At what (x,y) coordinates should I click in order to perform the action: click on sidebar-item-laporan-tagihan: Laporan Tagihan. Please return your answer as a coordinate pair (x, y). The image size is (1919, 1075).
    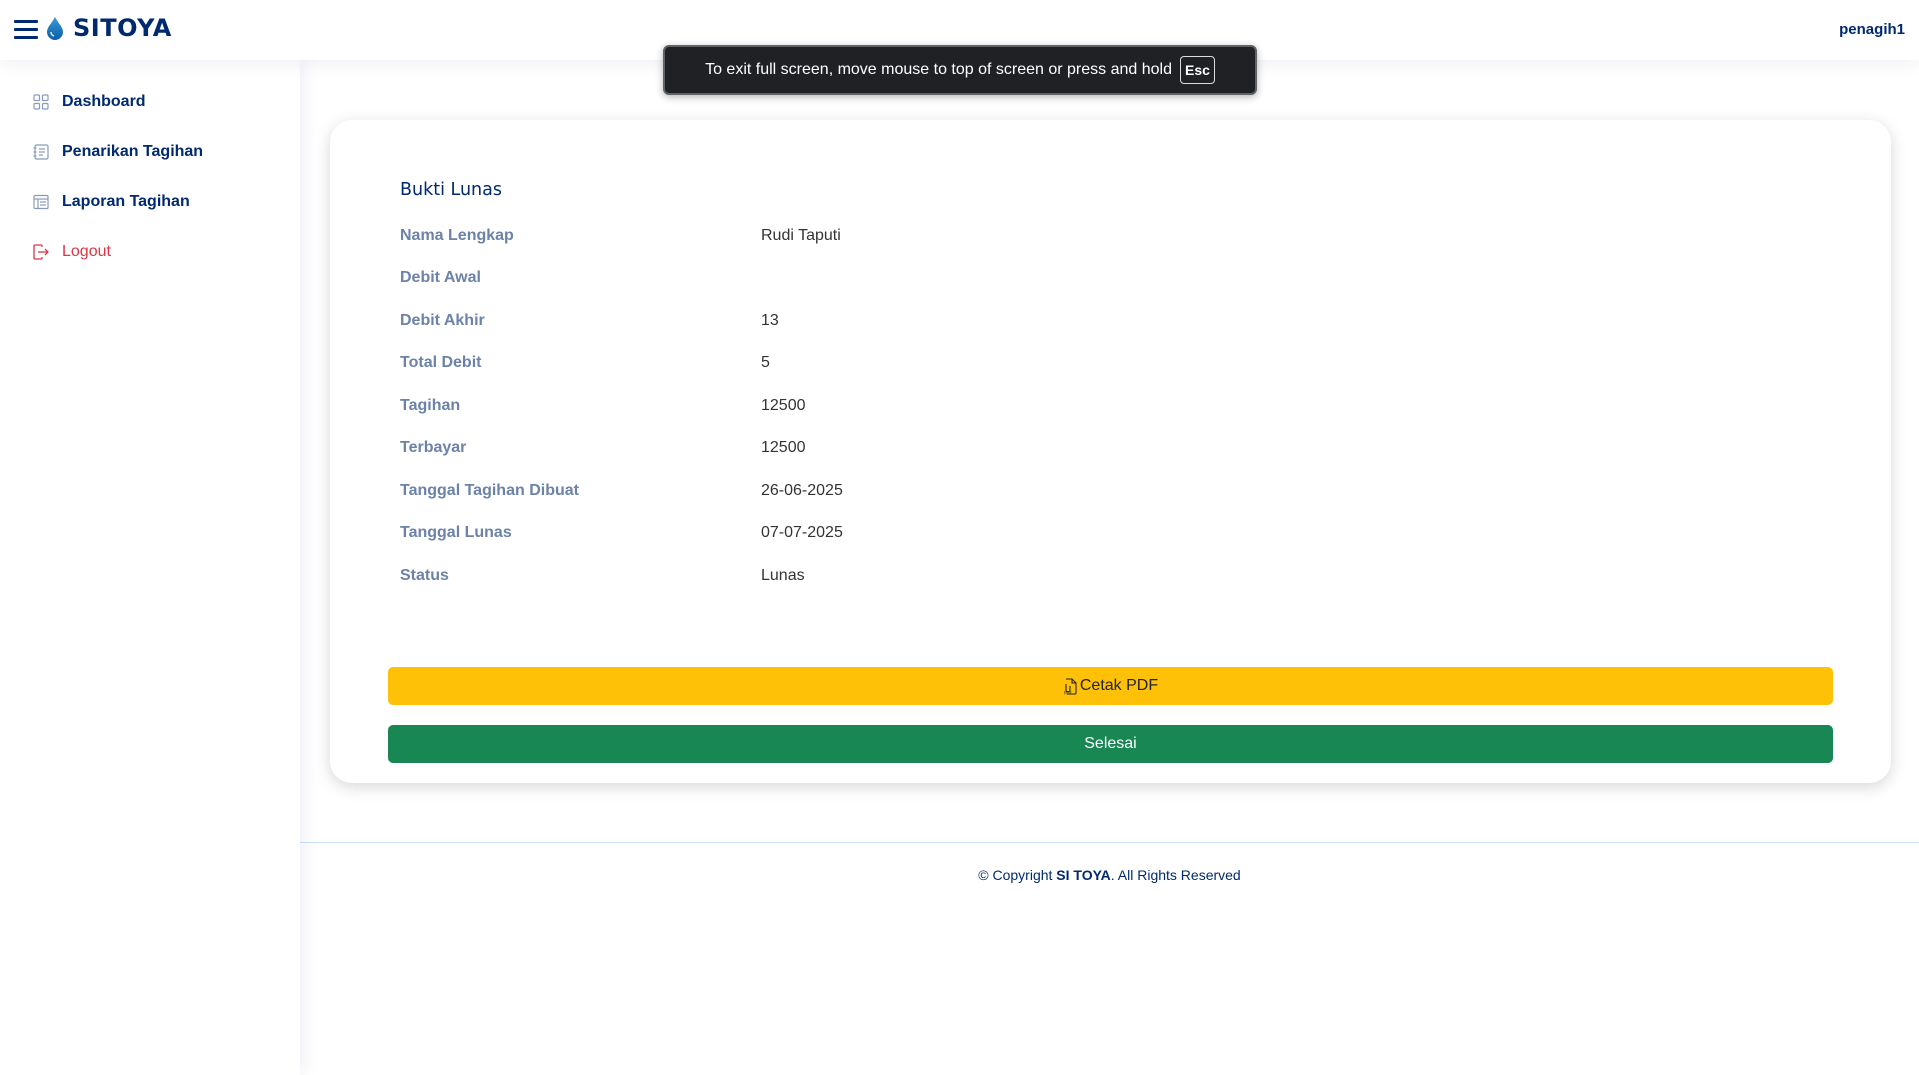
    Looking at the image, I should click on (111, 202).